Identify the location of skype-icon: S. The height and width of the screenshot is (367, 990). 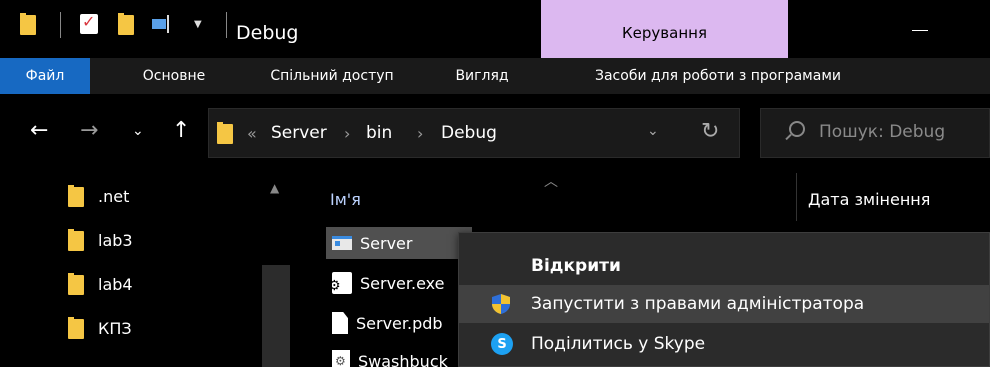
(502, 344).